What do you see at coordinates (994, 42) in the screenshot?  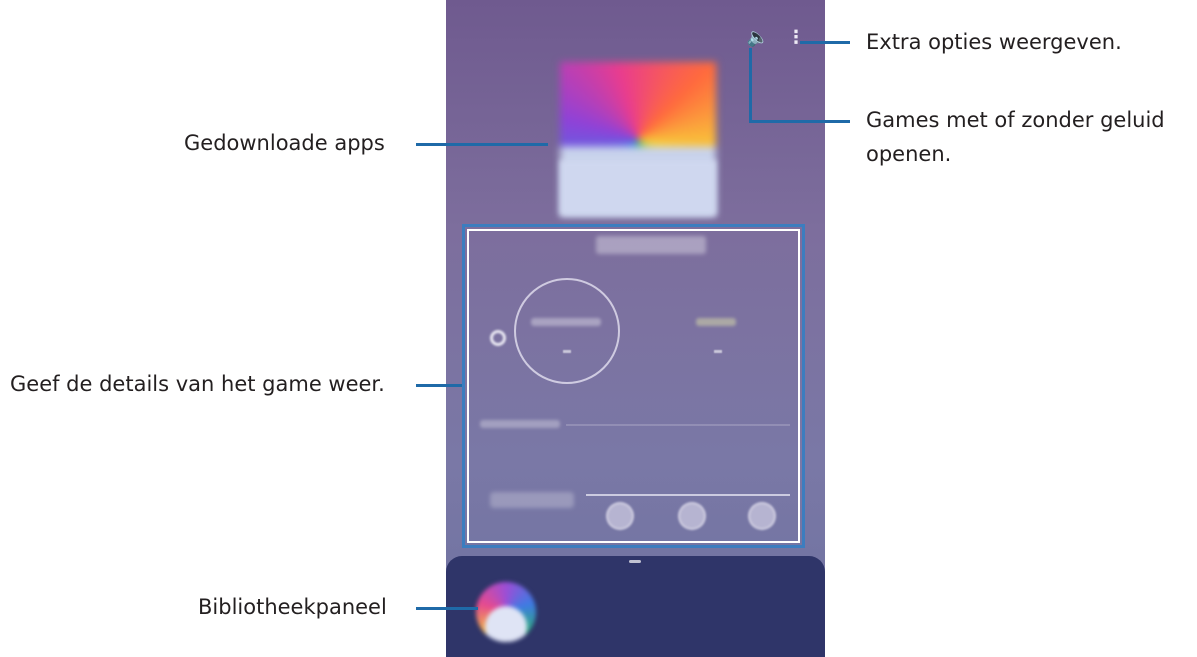 I see `callout-more-options: Extra opties weergeven.` at bounding box center [994, 42].